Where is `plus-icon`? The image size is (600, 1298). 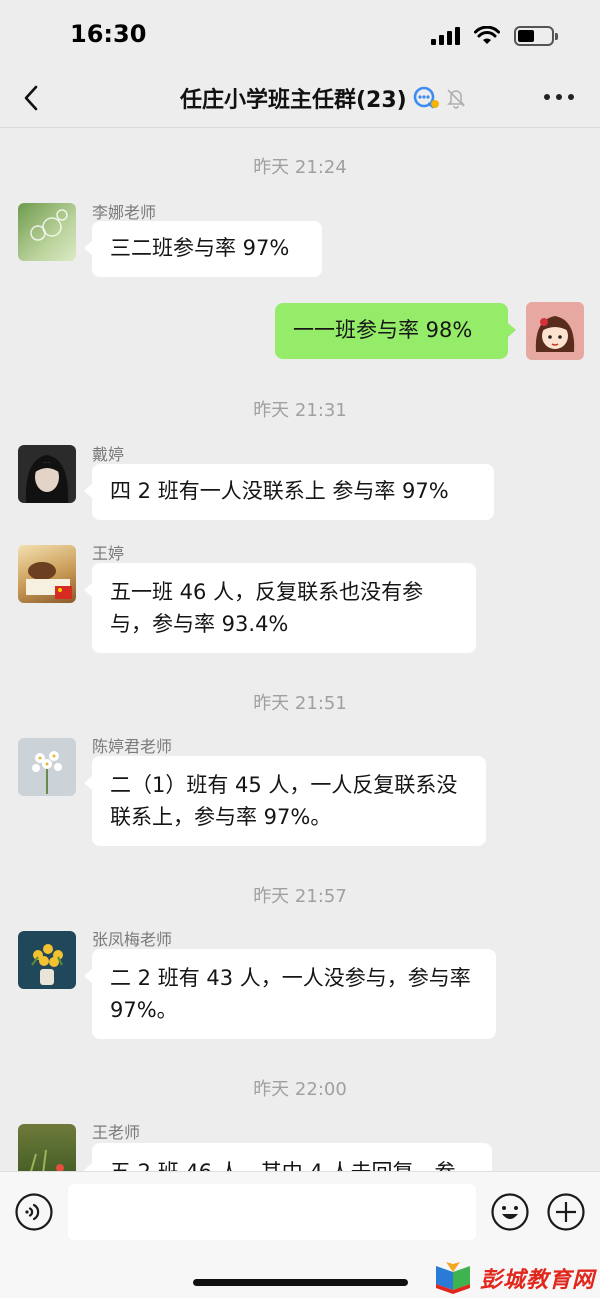 plus-icon is located at coordinates (566, 1212).